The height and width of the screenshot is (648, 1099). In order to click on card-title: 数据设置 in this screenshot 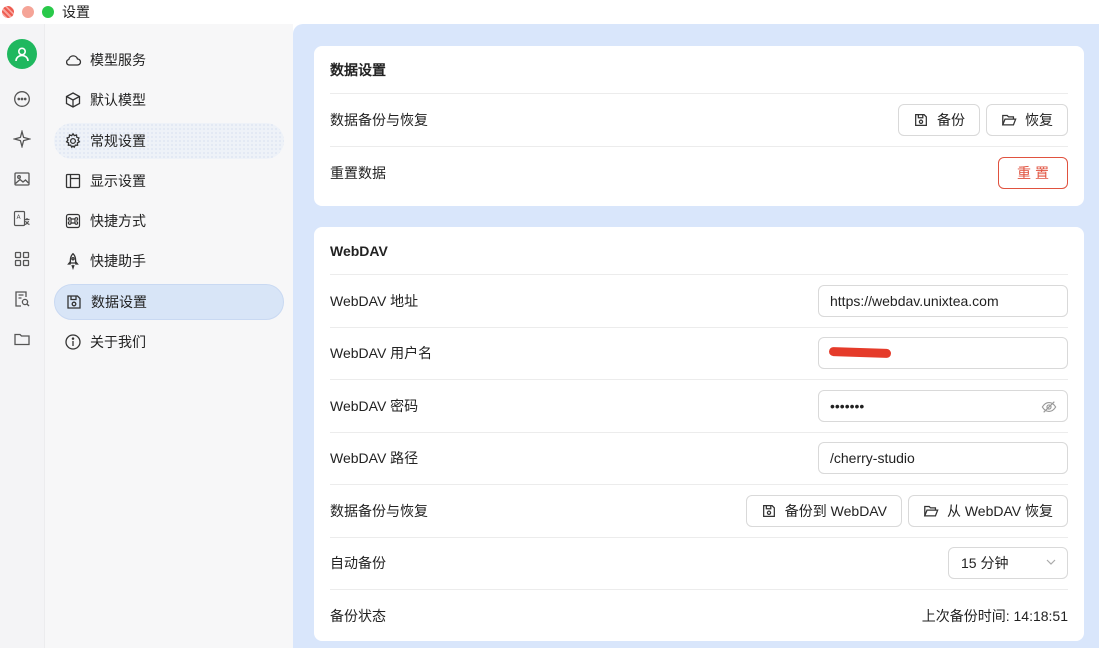, I will do `click(699, 70)`.